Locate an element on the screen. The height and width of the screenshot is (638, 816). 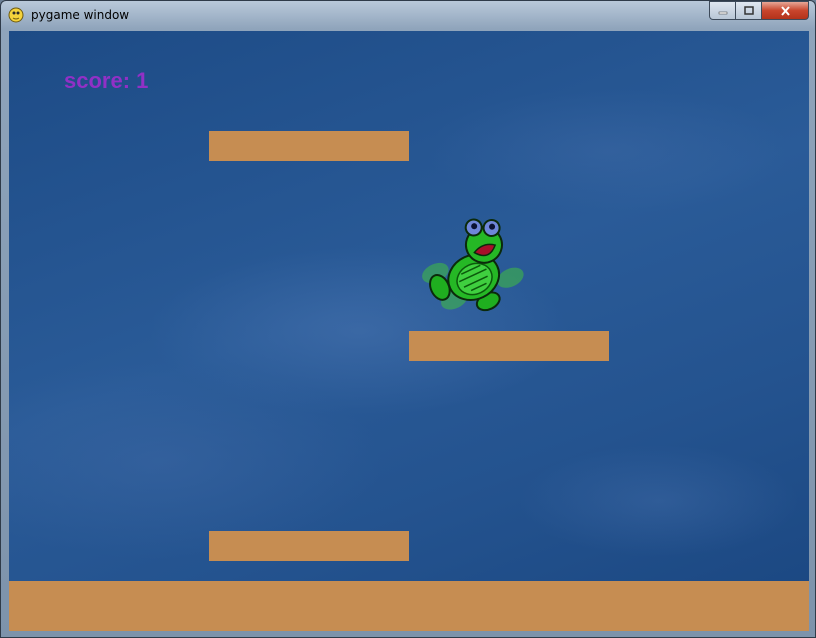
close-icon is located at coordinates (785, 10).